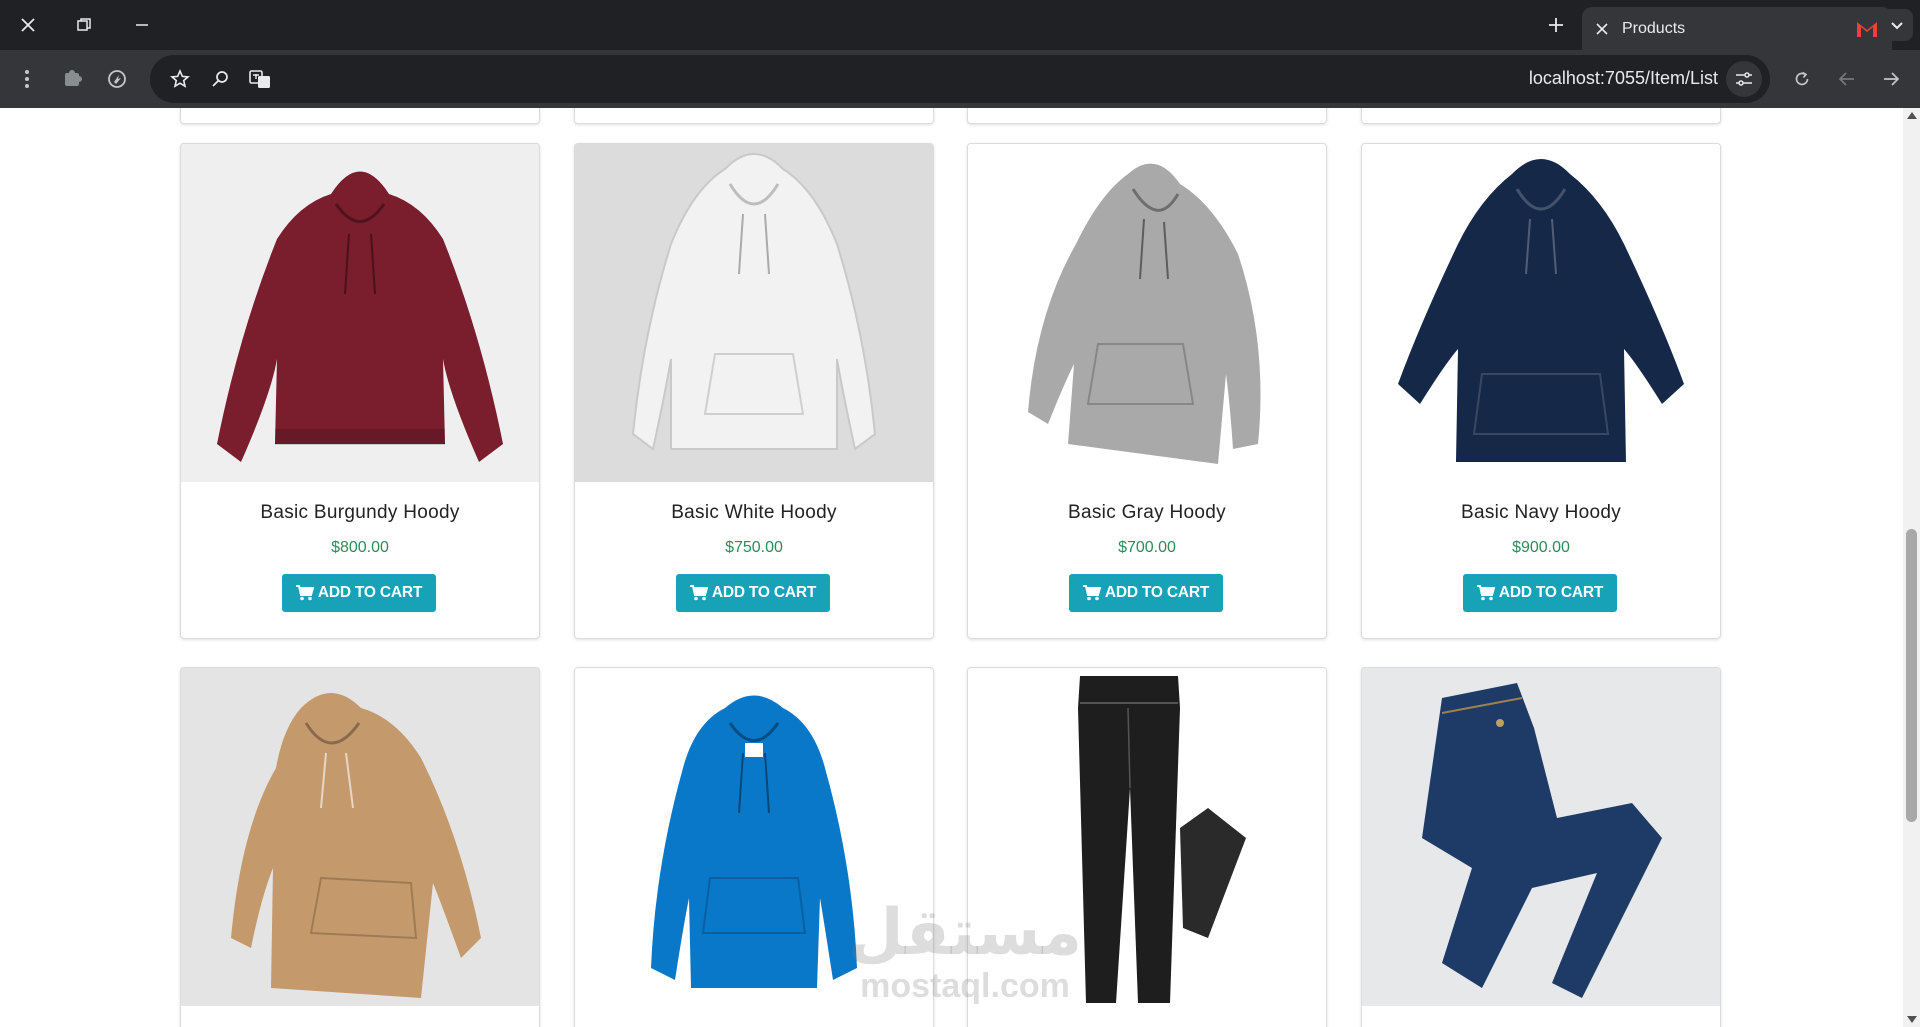  I want to click on minimize-icon, so click(142, 25).